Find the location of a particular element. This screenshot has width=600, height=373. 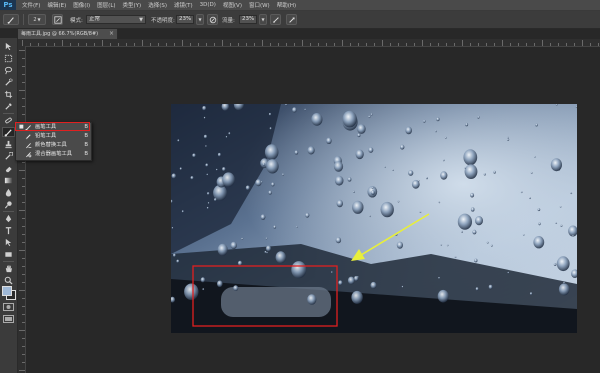

lasso-tool is located at coordinates (8, 70).